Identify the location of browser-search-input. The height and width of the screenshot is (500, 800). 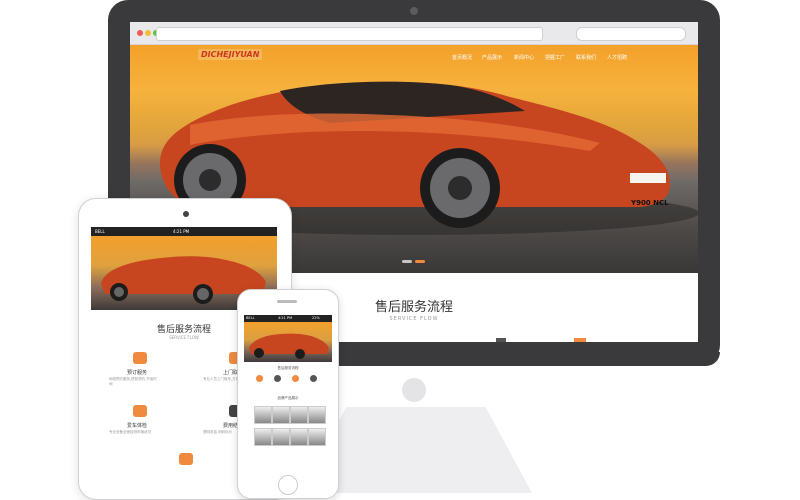
(631, 34).